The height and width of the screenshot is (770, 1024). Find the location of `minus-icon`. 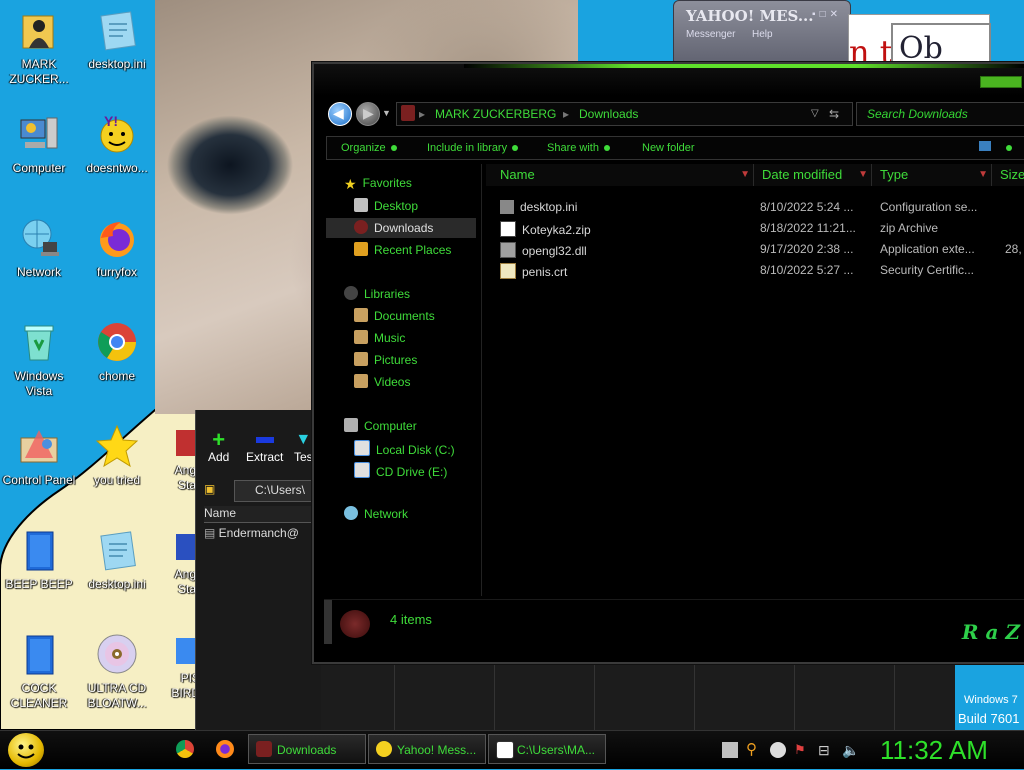

minus-icon is located at coordinates (264, 440).